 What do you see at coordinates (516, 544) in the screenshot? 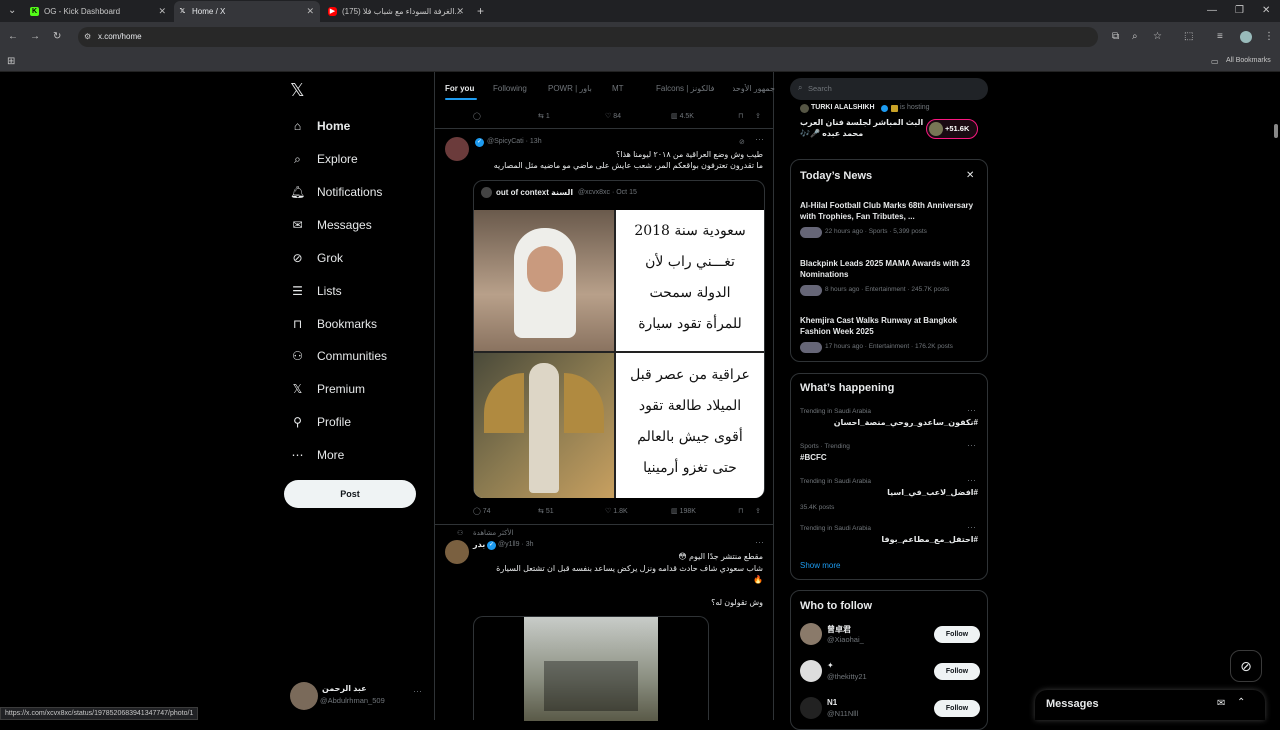
I see `tweet-handle: @y1ll9 · 3h` at bounding box center [516, 544].